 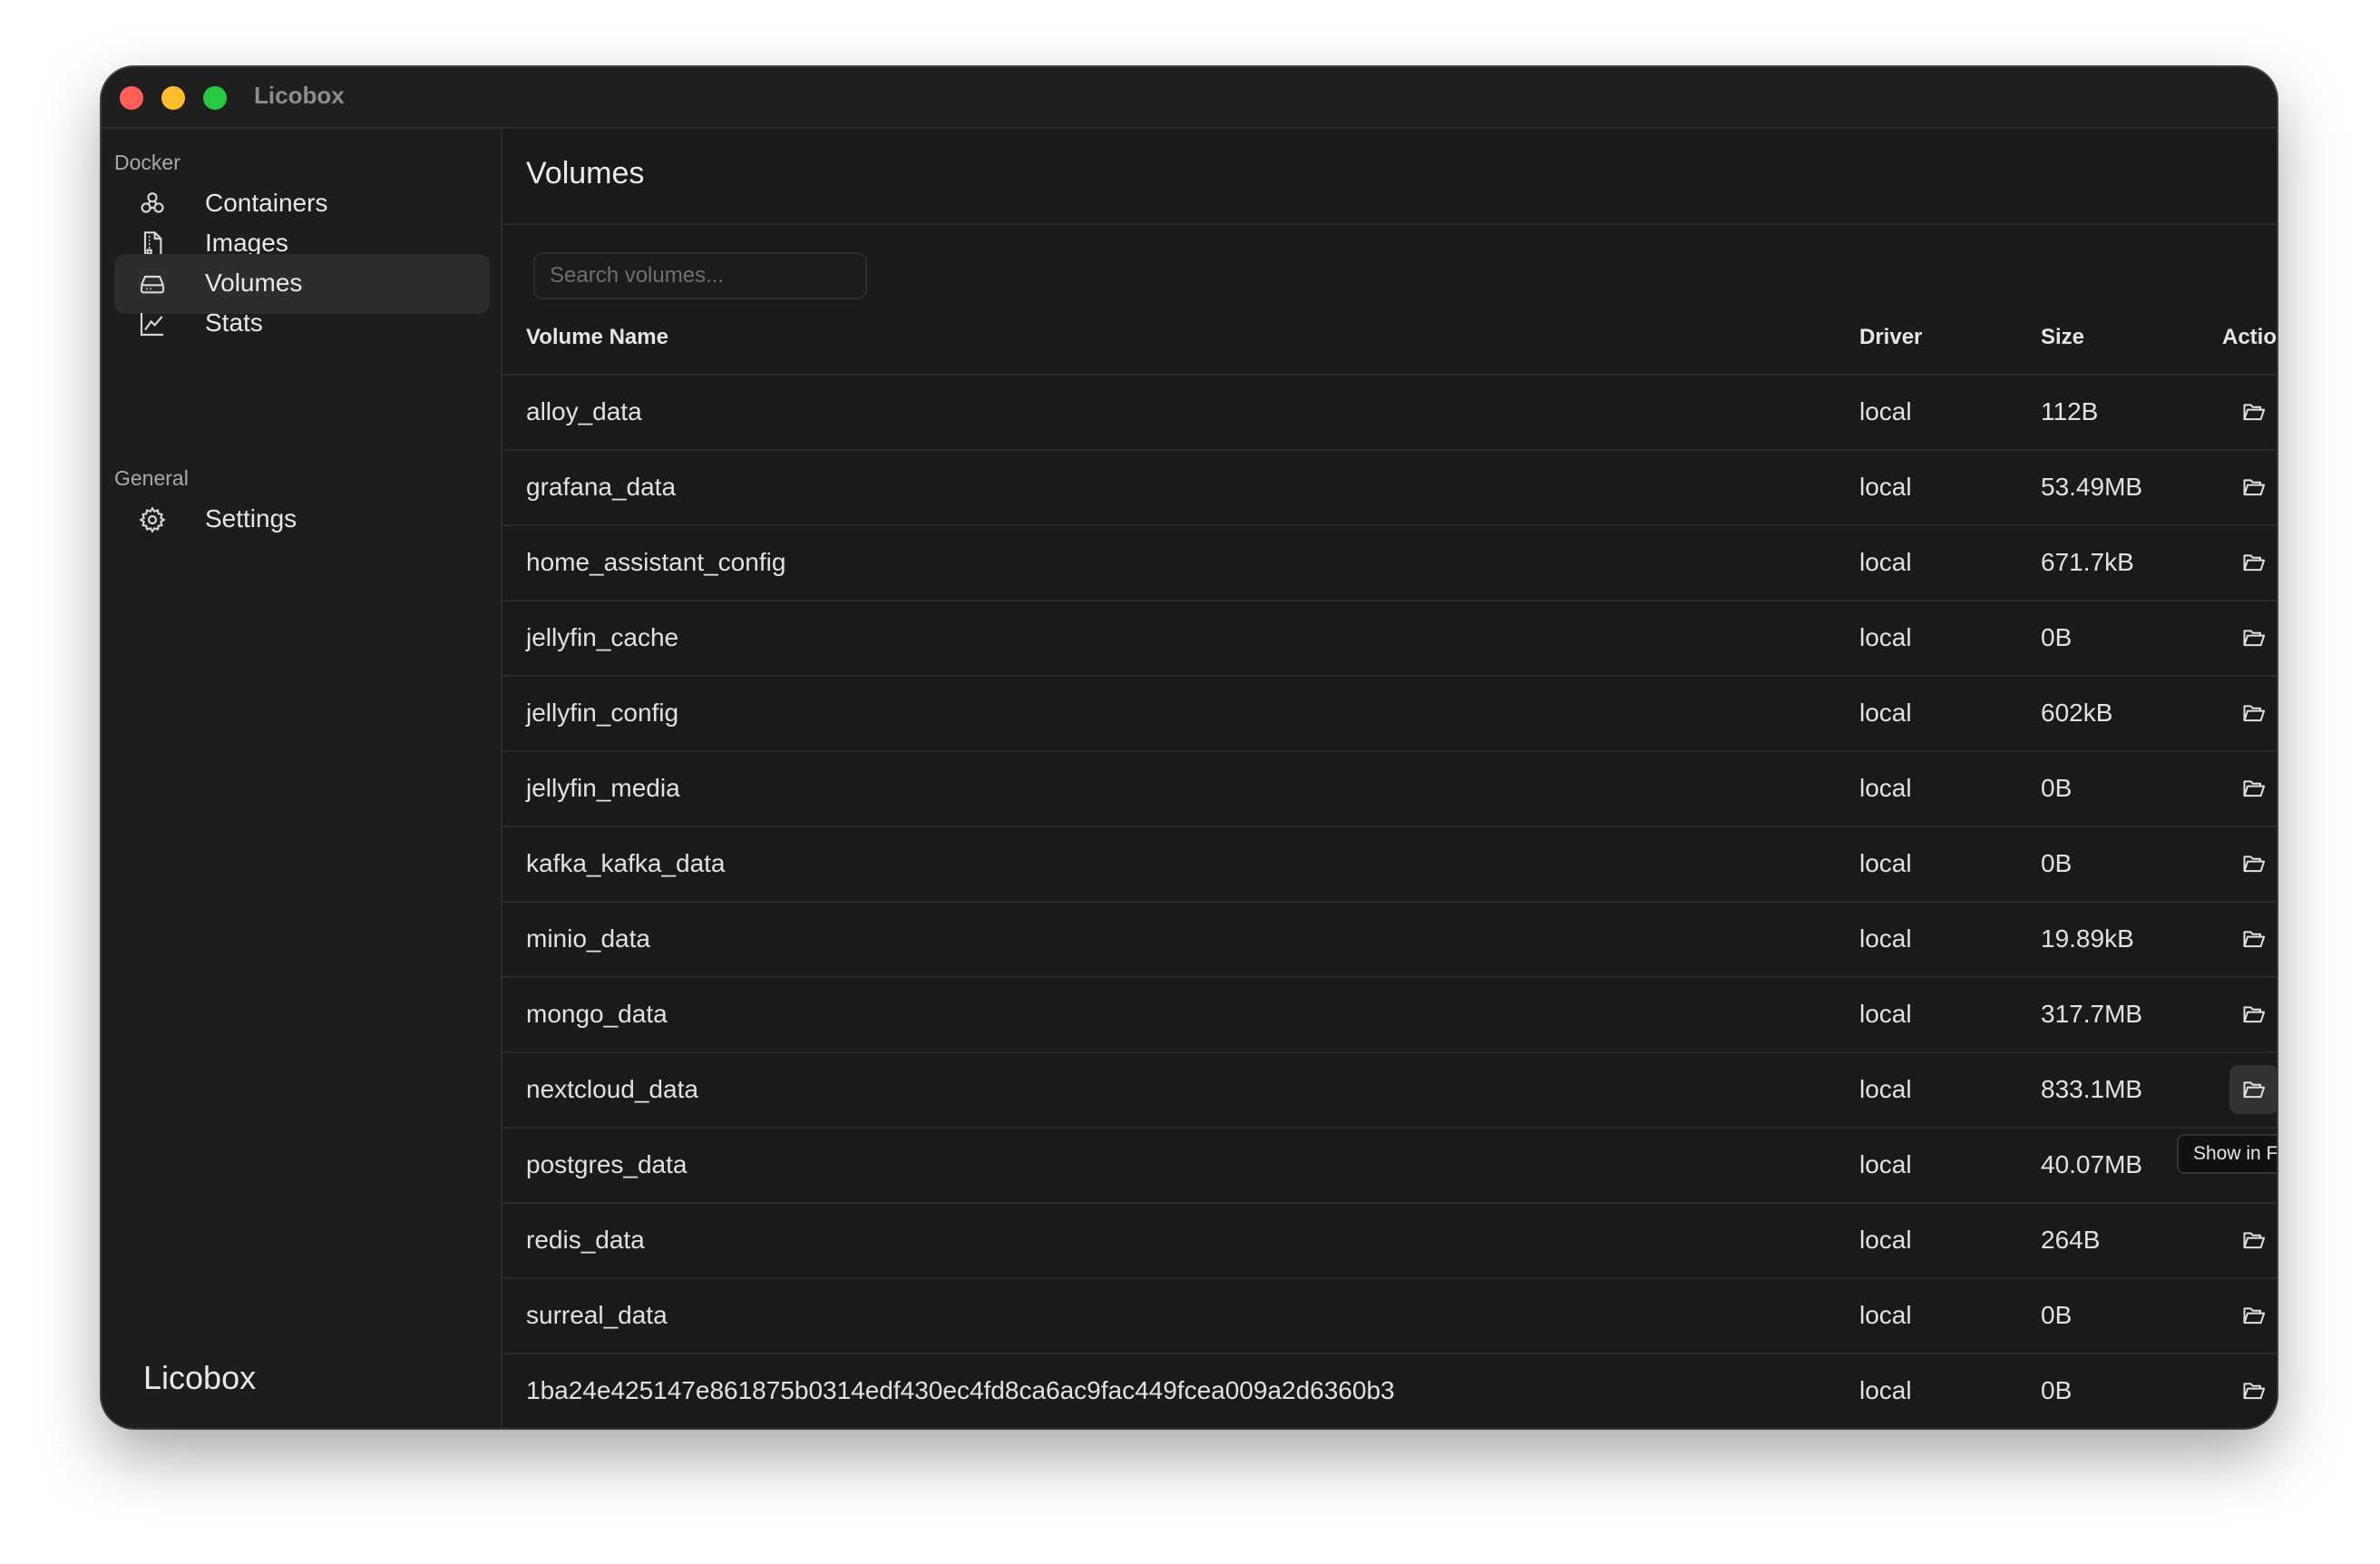 I want to click on table-row: kafka_kafka_data local 0B, so click(x=1389, y=863).